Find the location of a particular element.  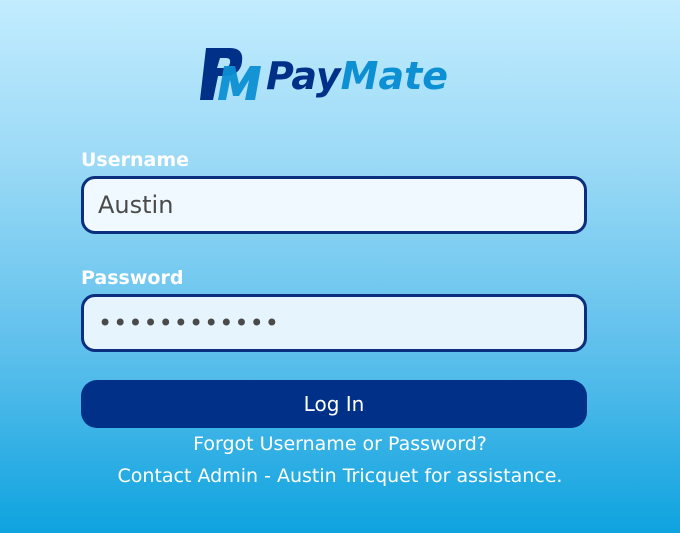

password-input is located at coordinates (334, 323).